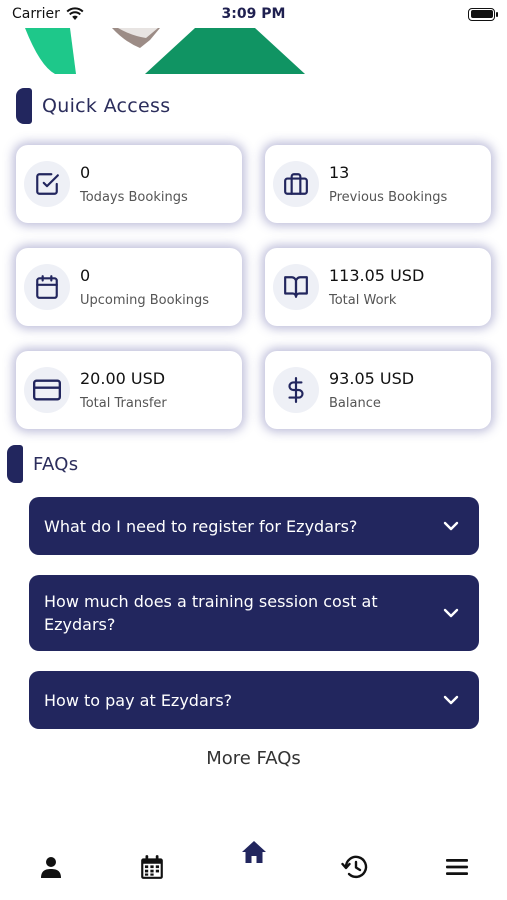 Image resolution: width=507 pixels, height=900 pixels. I want to click on more-faqs-link: More FAQs, so click(253, 758).